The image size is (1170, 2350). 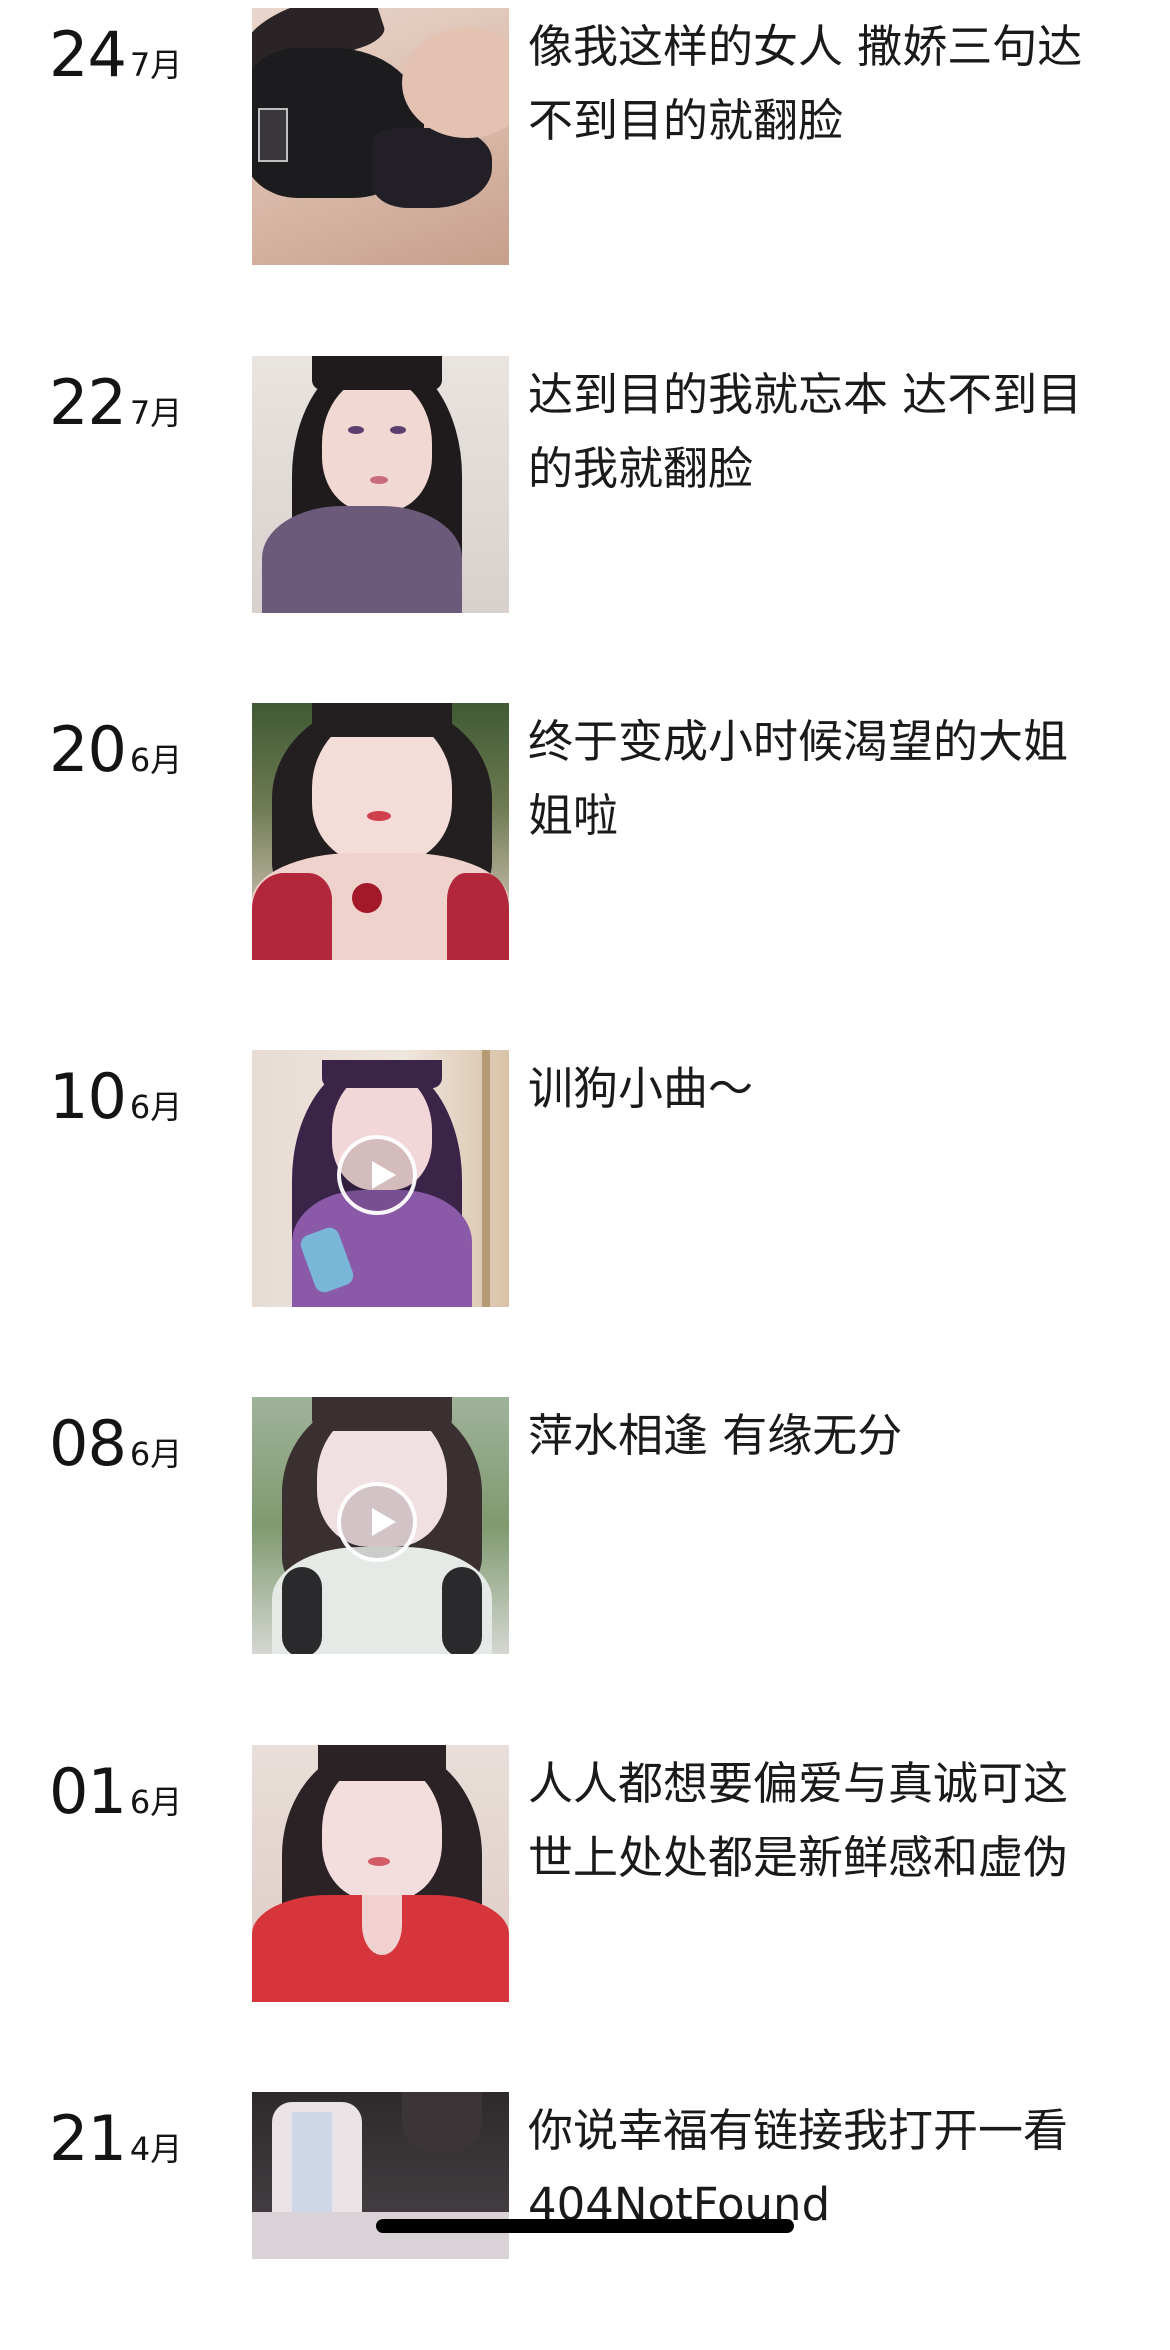 I want to click on post-day: 20, so click(x=88, y=749).